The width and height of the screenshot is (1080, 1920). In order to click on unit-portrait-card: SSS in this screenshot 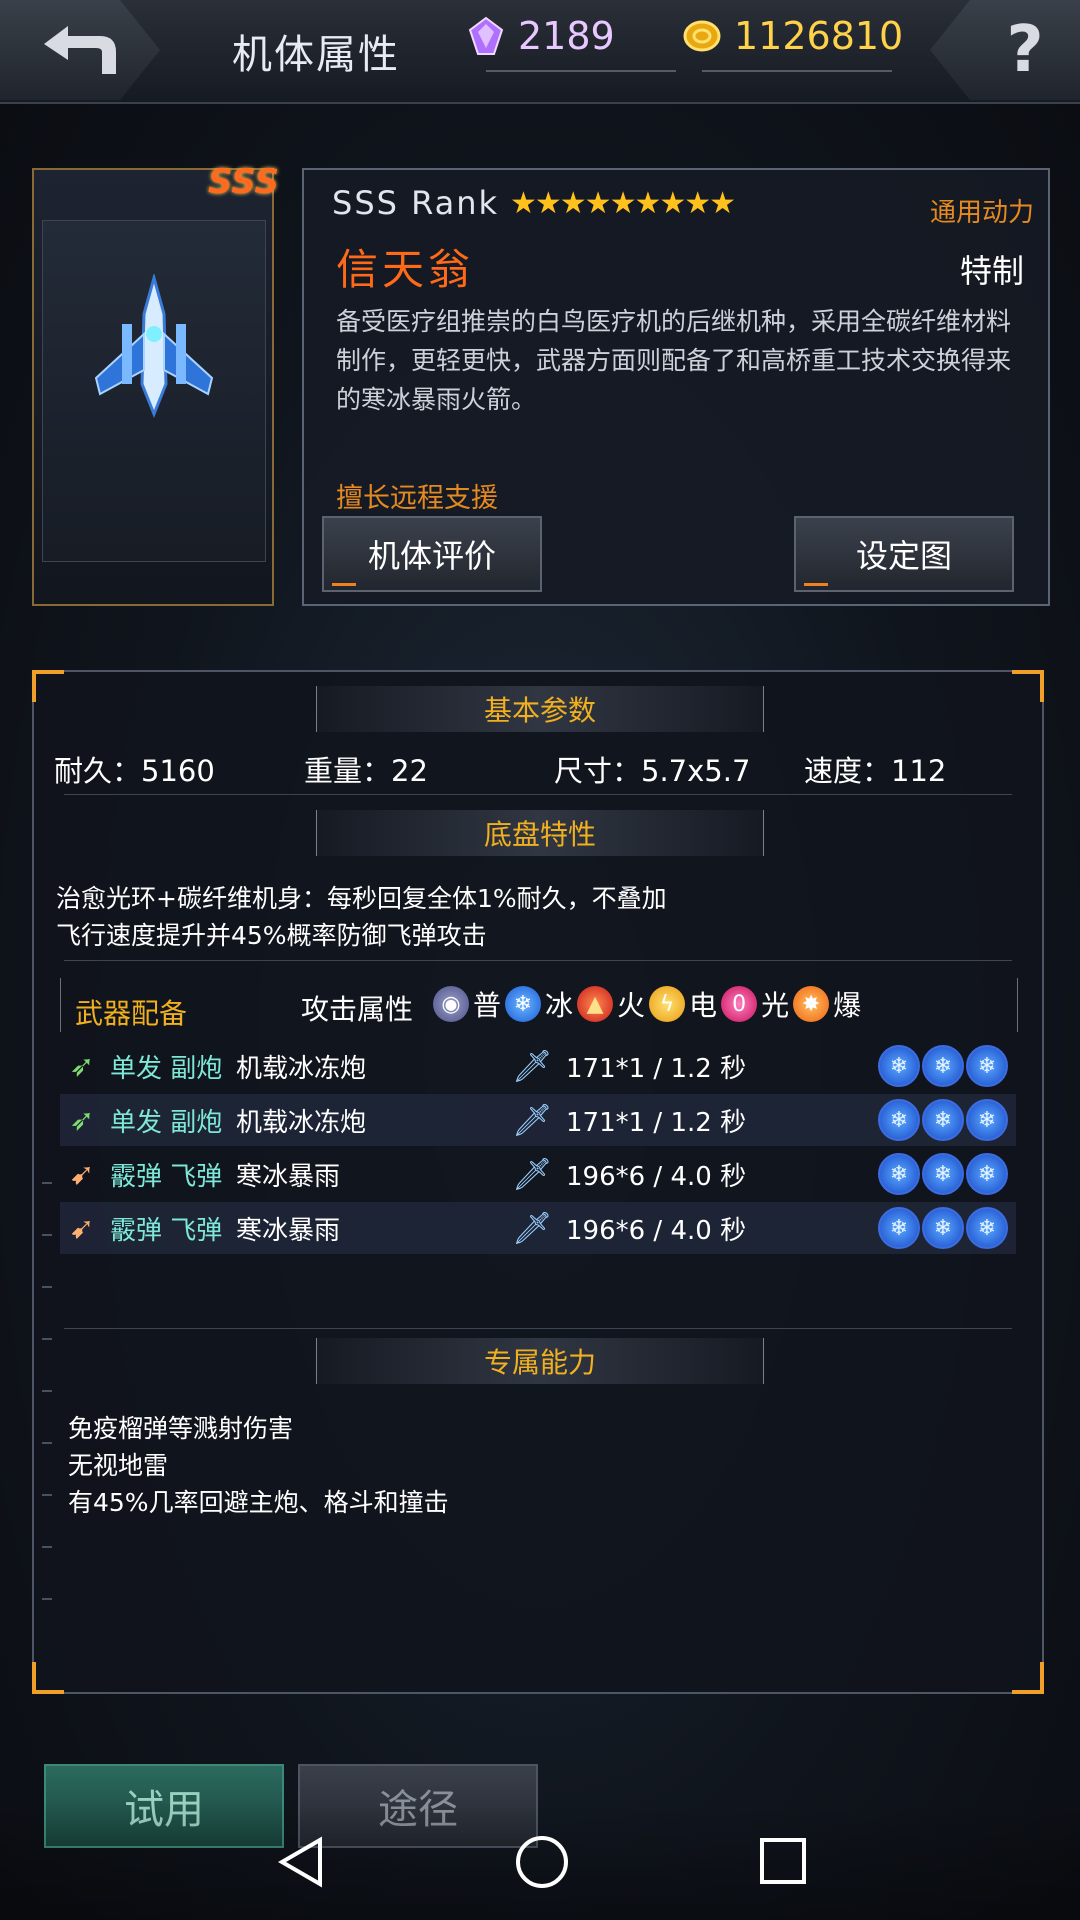, I will do `click(155, 384)`.